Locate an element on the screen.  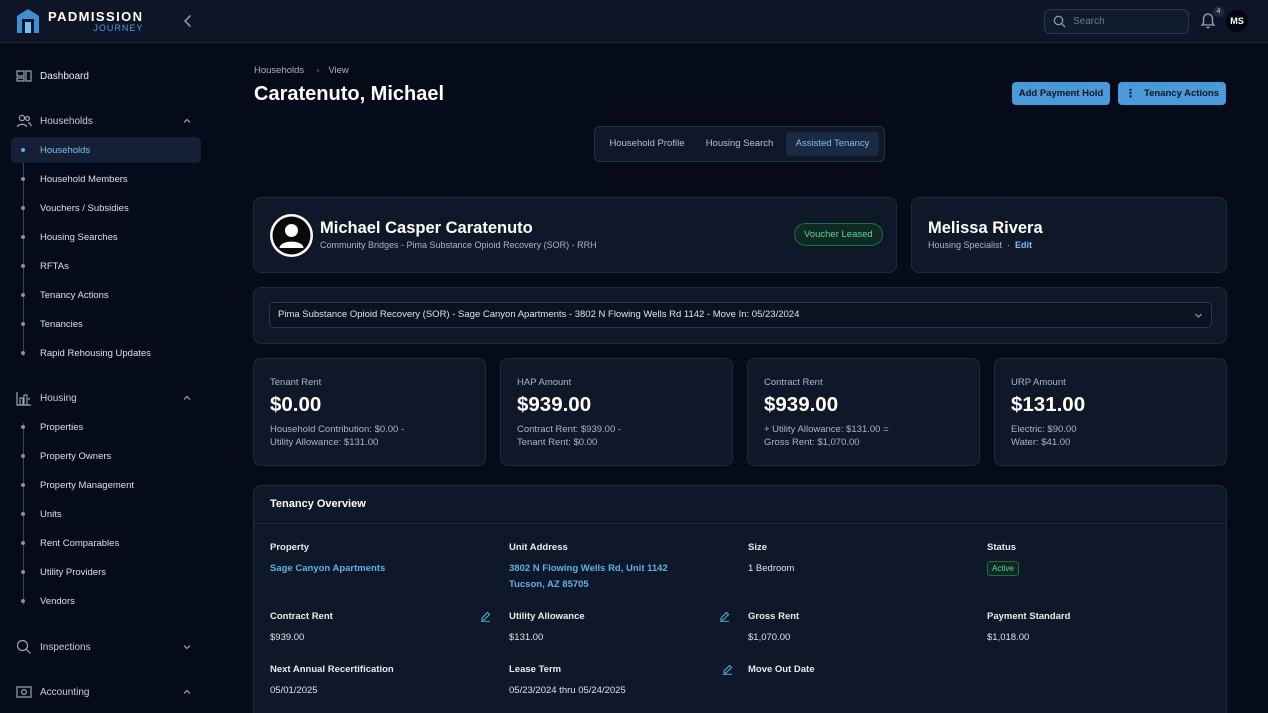
sidebar-group-inspections: Inspections is located at coordinates (106, 647).